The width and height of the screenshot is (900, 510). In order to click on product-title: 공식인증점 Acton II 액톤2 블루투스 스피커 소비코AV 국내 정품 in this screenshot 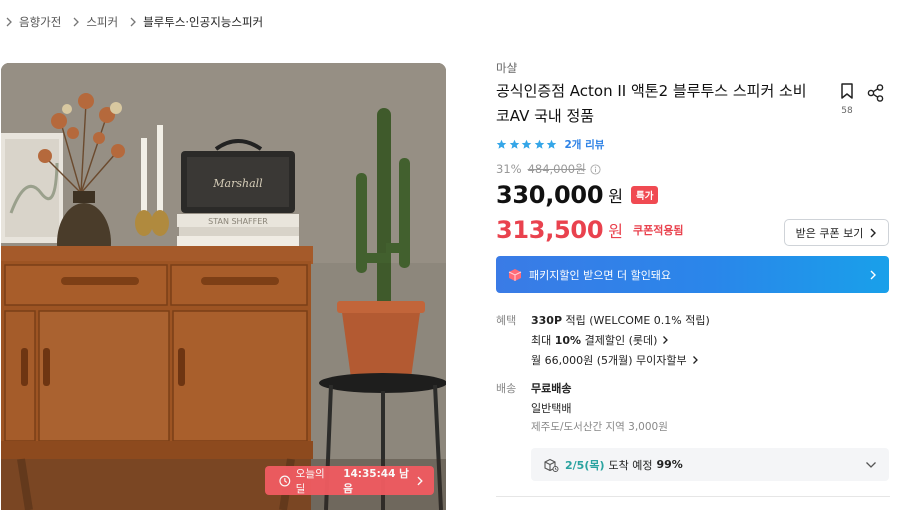, I will do `click(651, 103)`.